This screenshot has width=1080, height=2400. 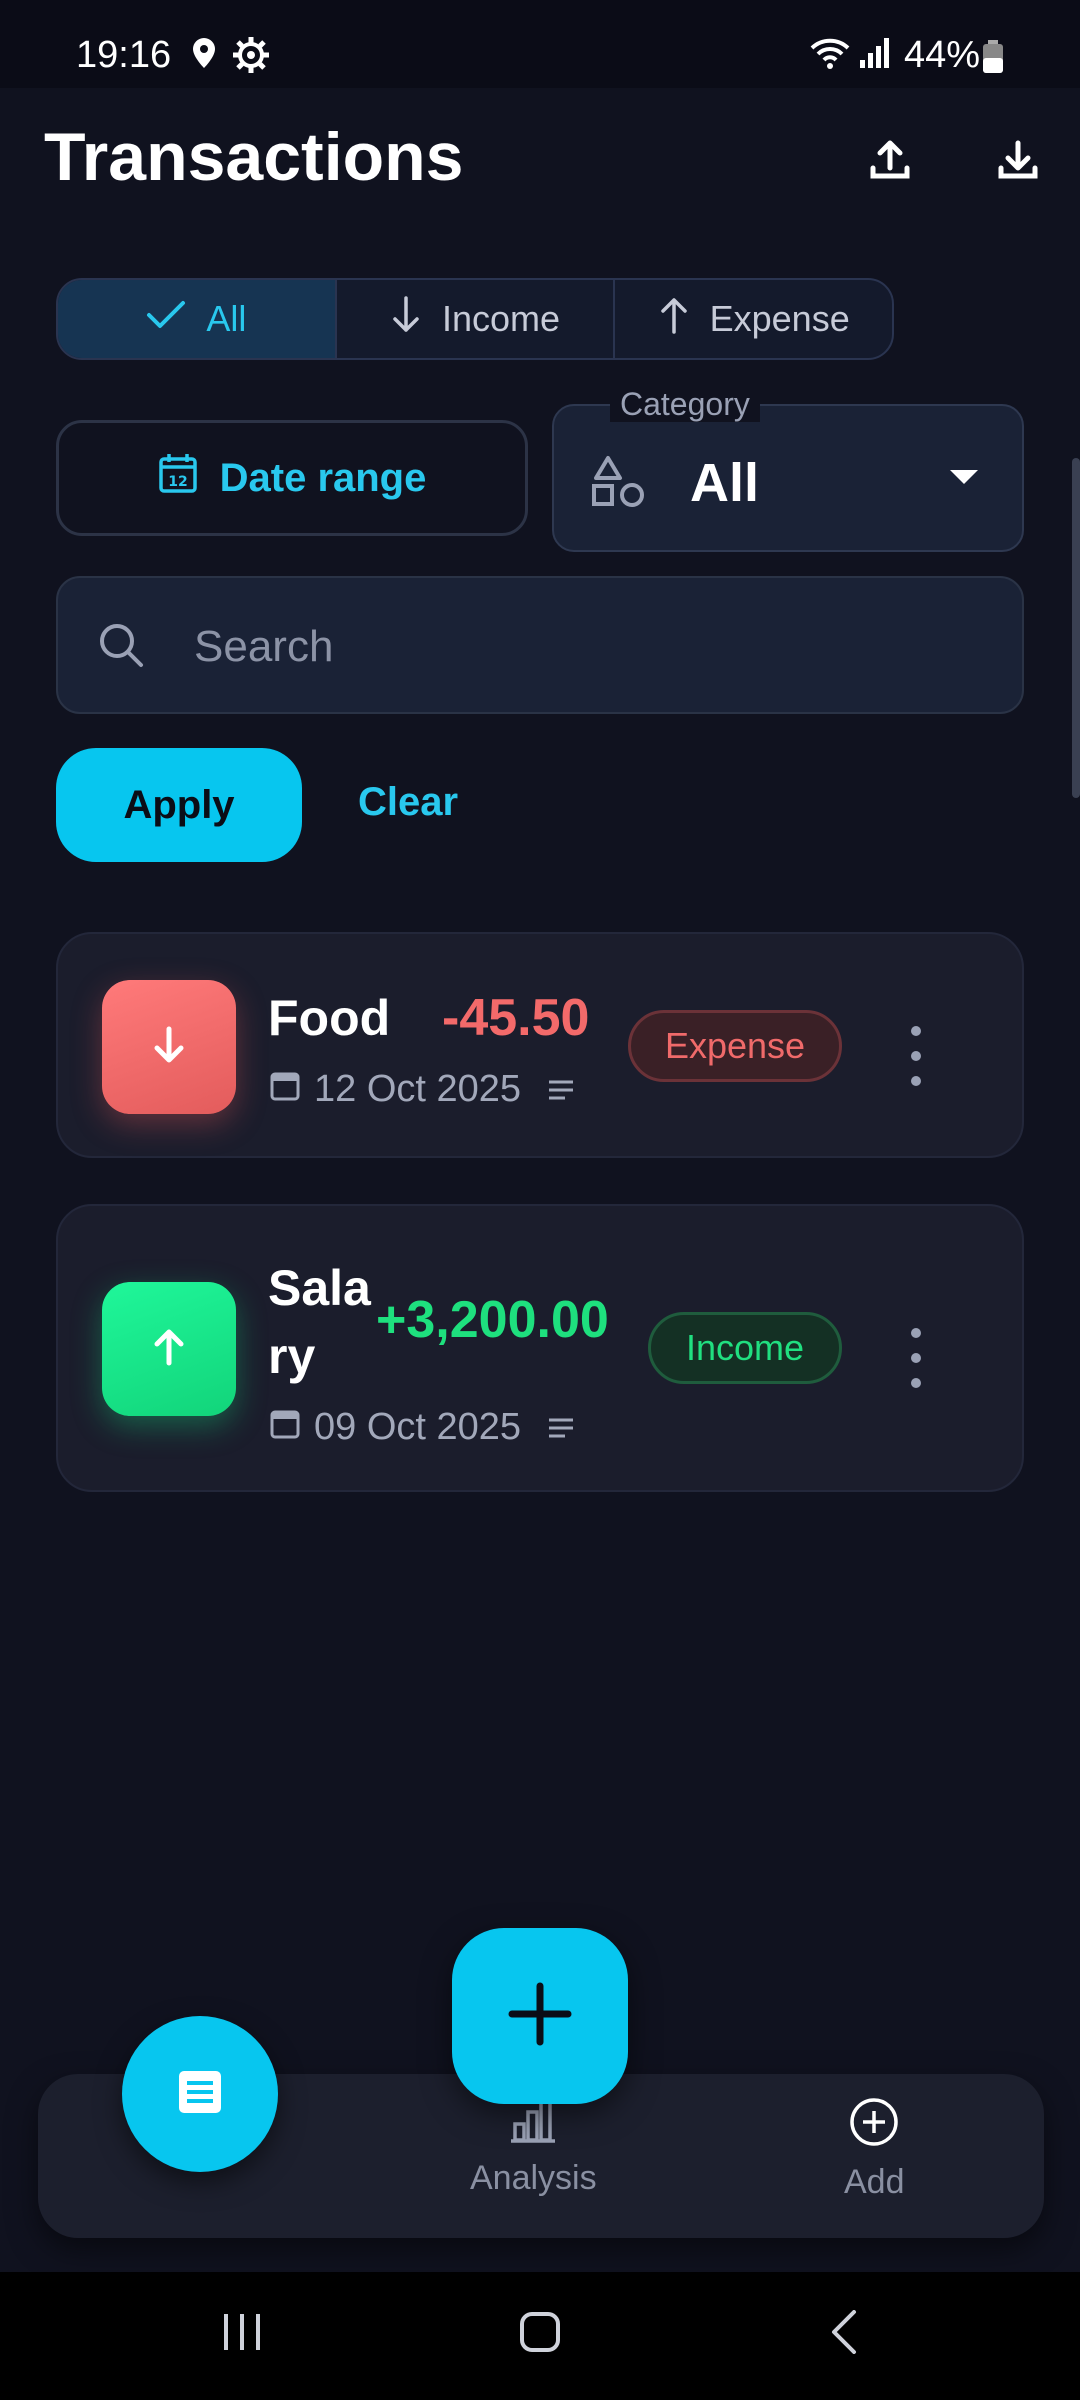 What do you see at coordinates (533, 2147) in the screenshot?
I see `nav-item-analysis: Analysis` at bounding box center [533, 2147].